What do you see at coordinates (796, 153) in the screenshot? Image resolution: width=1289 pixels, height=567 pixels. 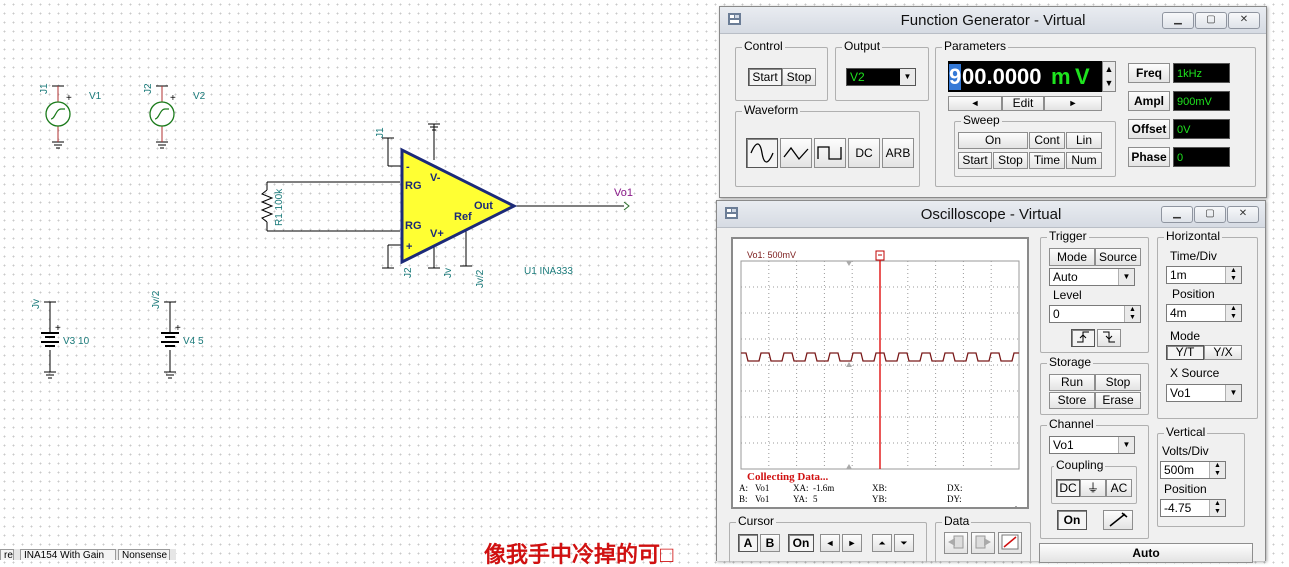 I see `triangle-wave-button` at bounding box center [796, 153].